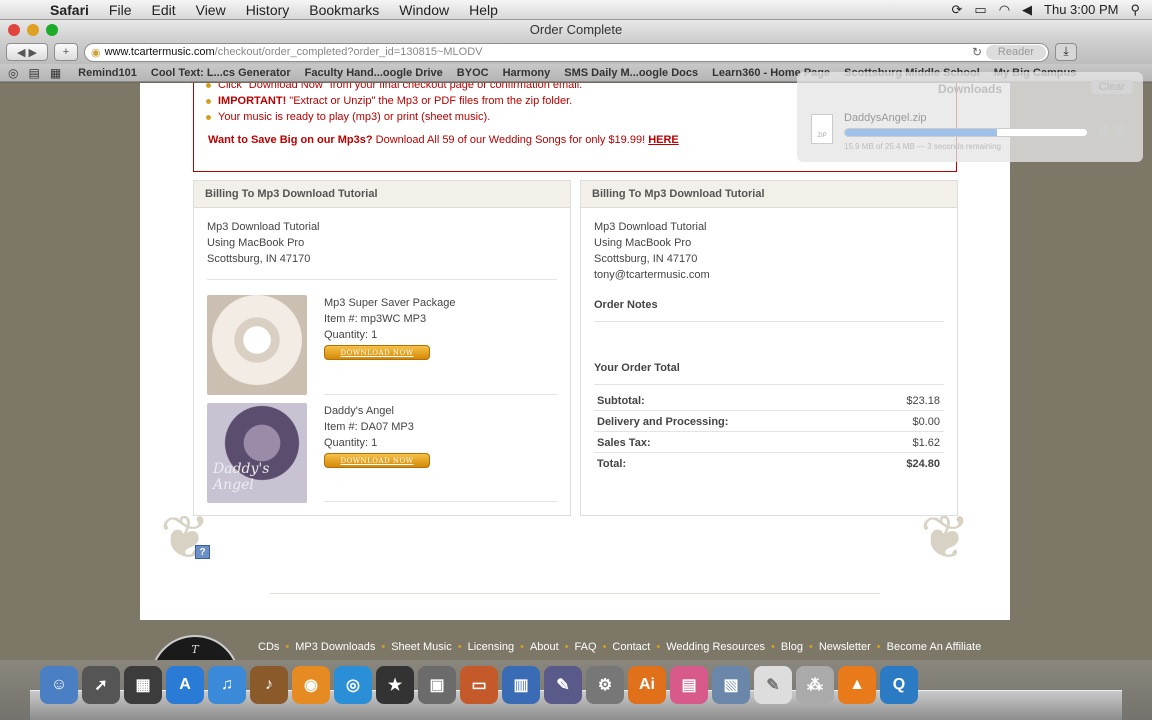 The image size is (1152, 720). What do you see at coordinates (120, 10) in the screenshot?
I see `menu-file: File` at bounding box center [120, 10].